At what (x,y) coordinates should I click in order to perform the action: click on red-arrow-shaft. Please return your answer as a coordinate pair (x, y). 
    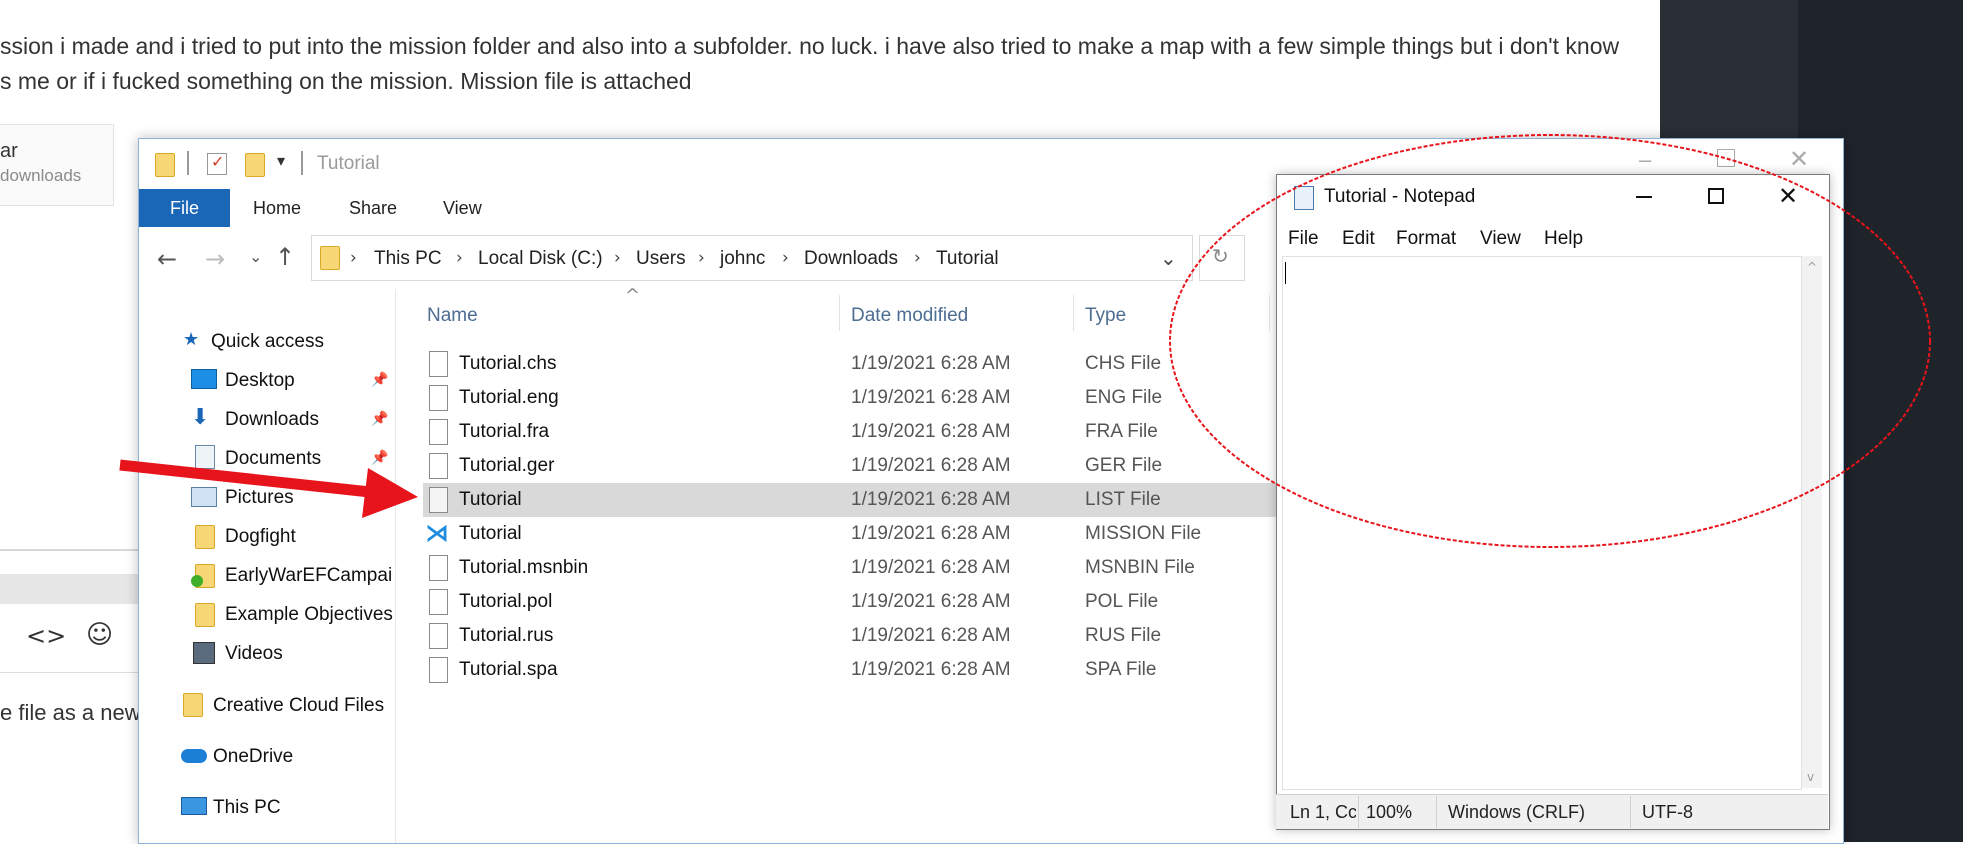
    Looking at the image, I should click on (245, 478).